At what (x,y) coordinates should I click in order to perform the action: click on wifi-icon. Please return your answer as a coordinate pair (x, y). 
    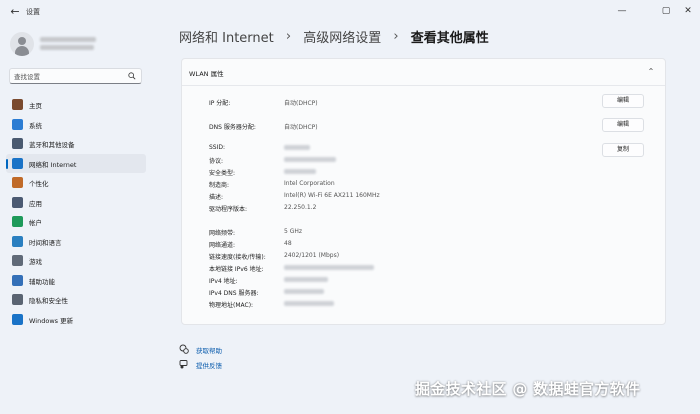
    Looking at the image, I should click on (17, 163).